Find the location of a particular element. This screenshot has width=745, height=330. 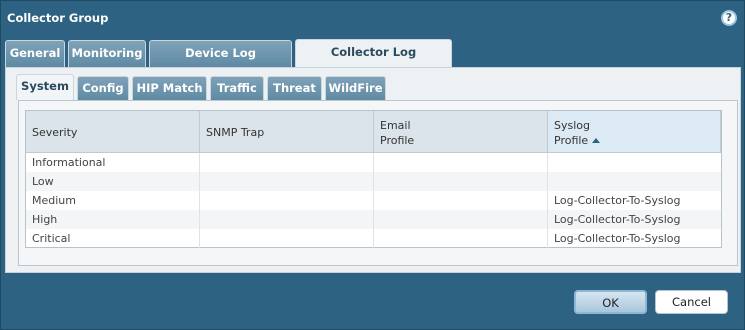

severity-cell: High is located at coordinates (113, 219).